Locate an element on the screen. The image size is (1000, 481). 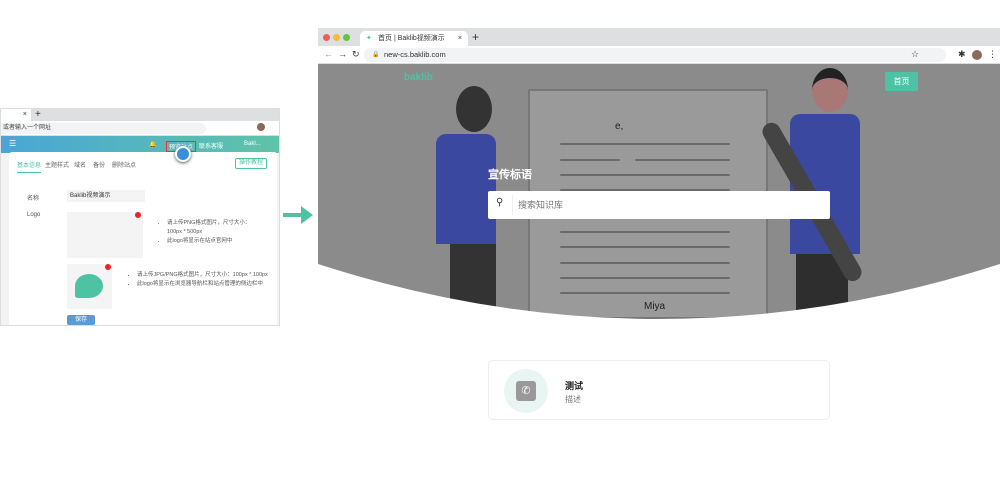
tab-bar: ✦ 首页 | Baklib视频演示 × + is located at coordinates (659, 37).